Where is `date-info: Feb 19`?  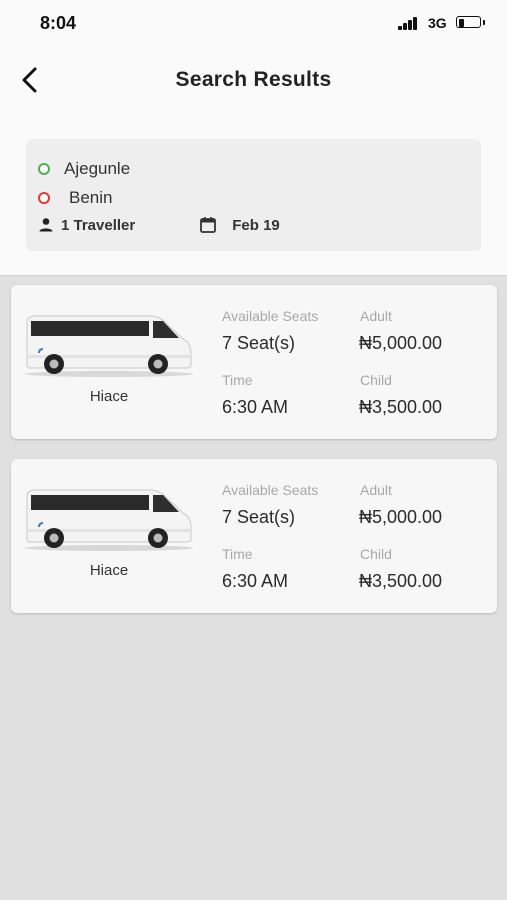 date-info: Feb 19 is located at coordinates (239, 225).